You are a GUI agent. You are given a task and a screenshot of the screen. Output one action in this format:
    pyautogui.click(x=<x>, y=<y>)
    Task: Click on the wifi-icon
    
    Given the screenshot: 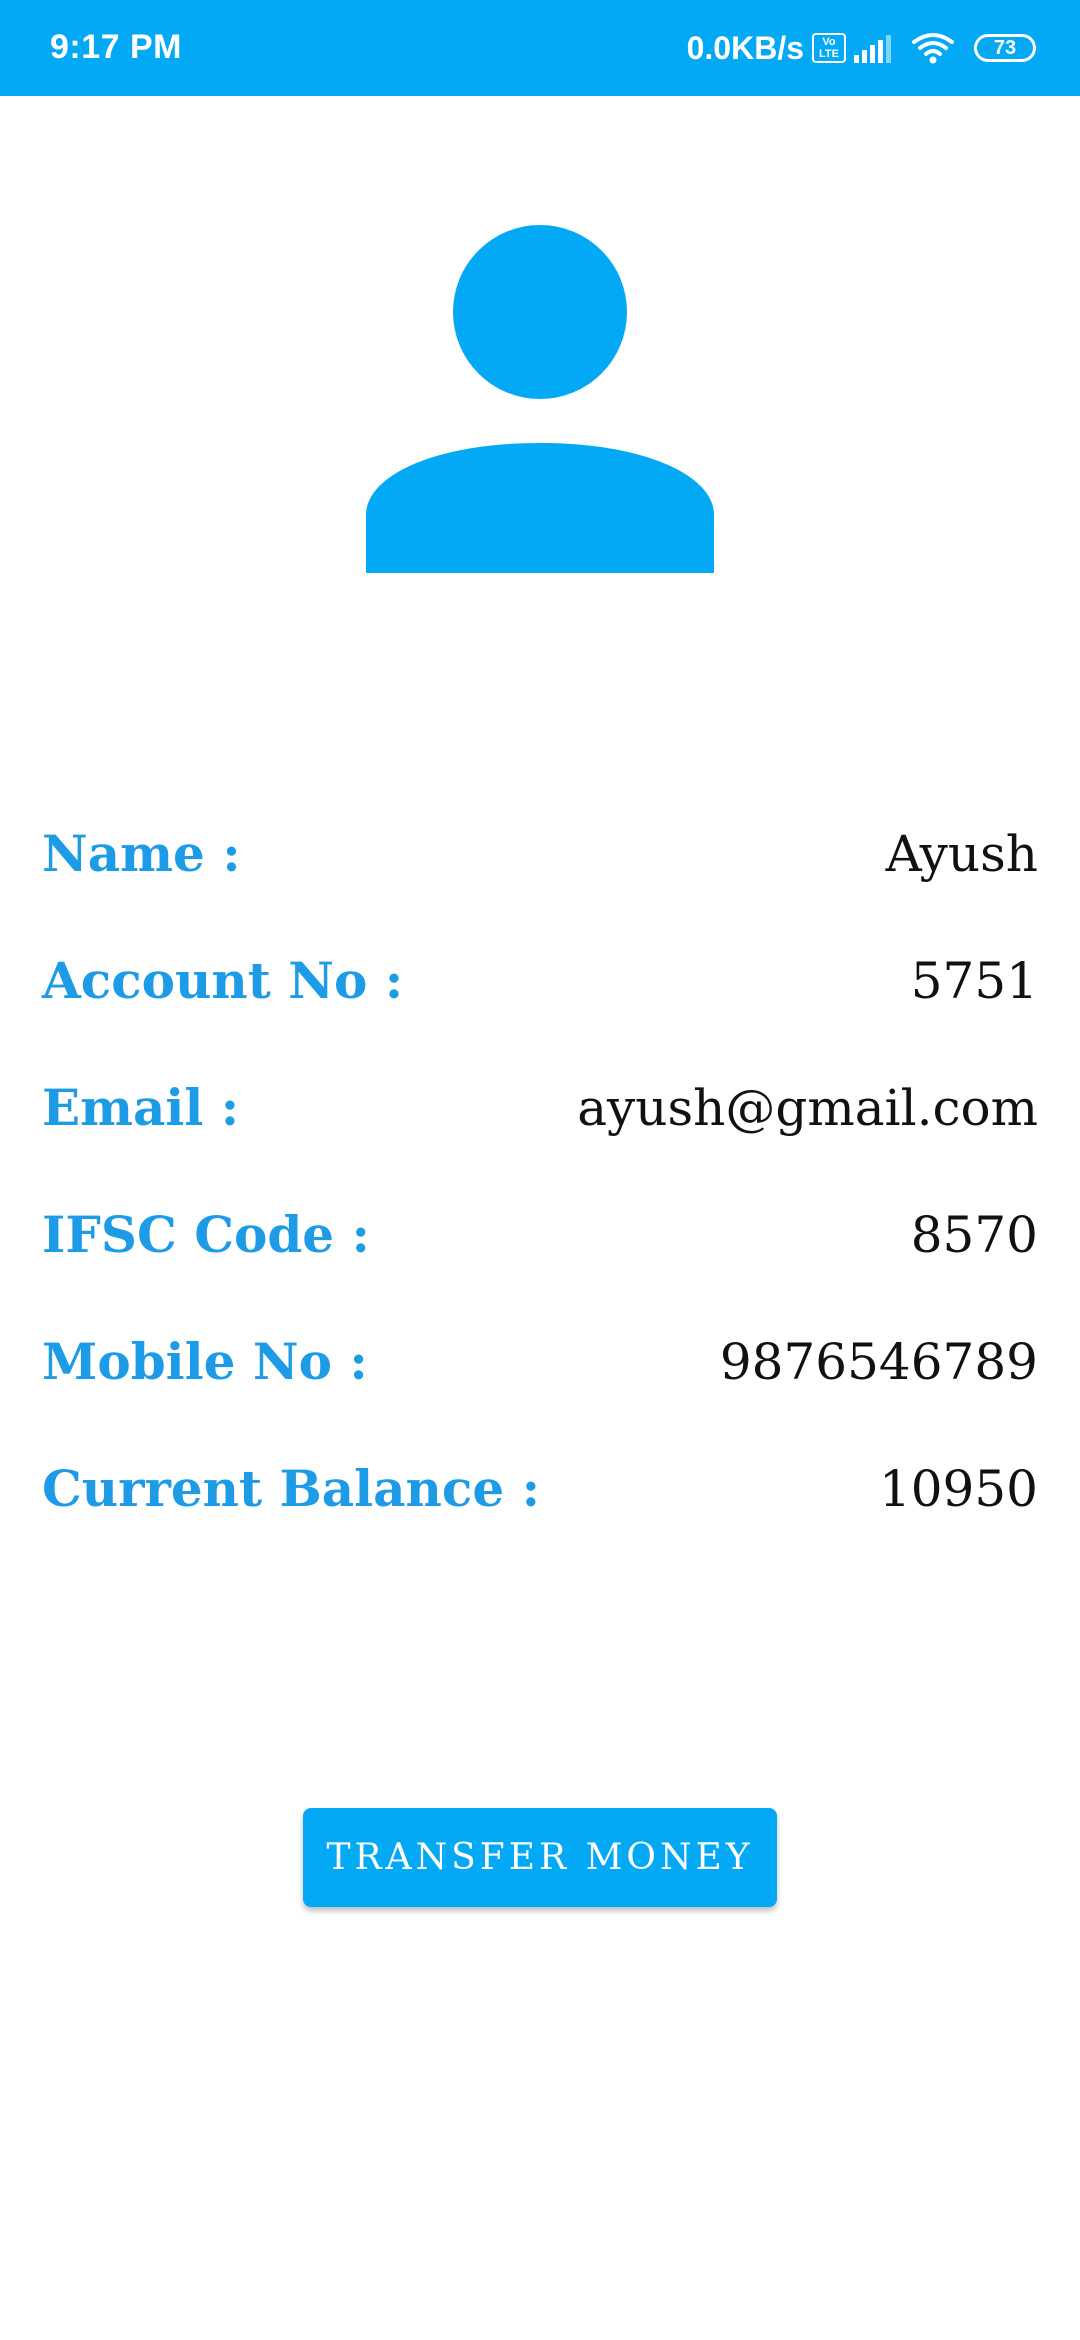 What is the action you would take?
    pyautogui.click(x=933, y=48)
    